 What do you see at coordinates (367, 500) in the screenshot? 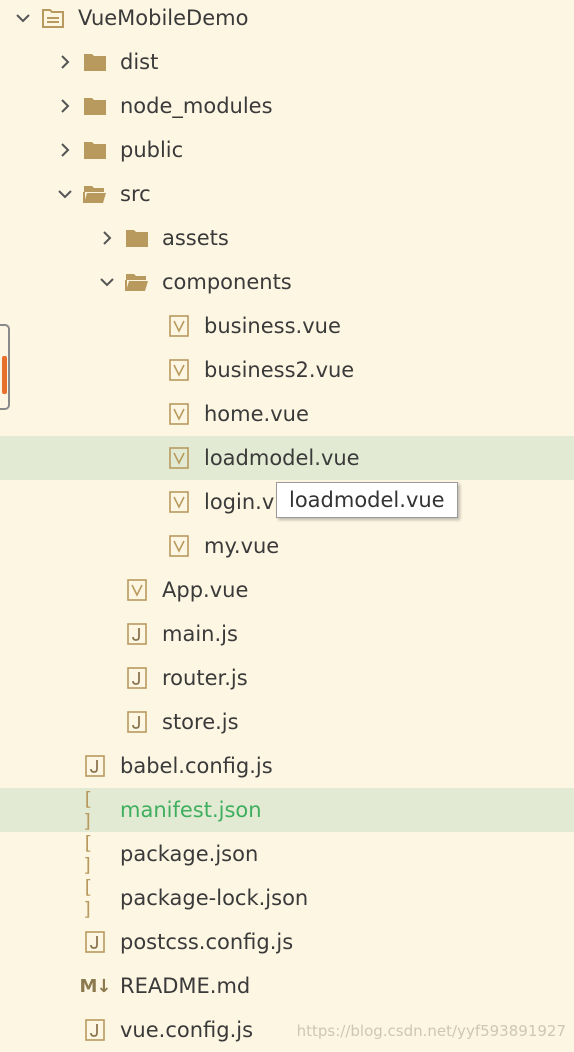
I see `filename-tooltip: loadmodel.vue` at bounding box center [367, 500].